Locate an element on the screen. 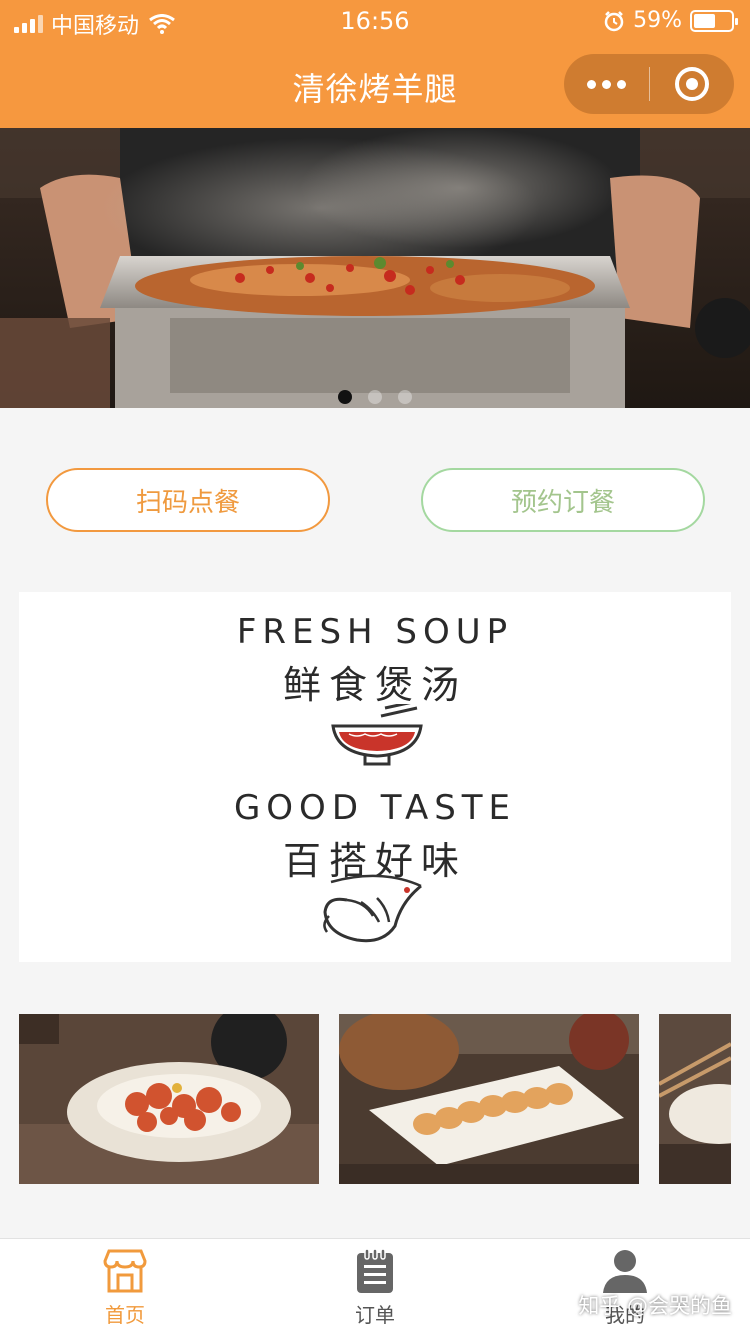 This screenshot has height=1334, width=750. tab-home-label: 首页 is located at coordinates (125, 1315).